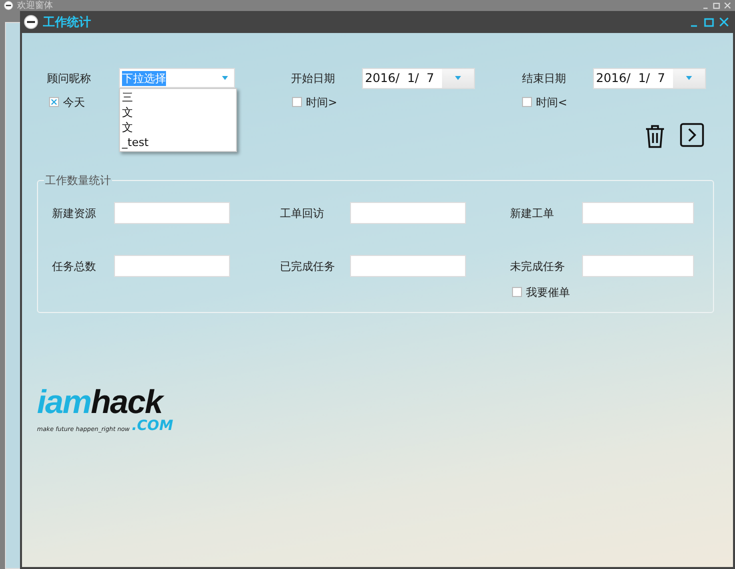 The image size is (735, 569). Describe the element at coordinates (716, 5) in the screenshot. I see `maximize-icon` at that location.